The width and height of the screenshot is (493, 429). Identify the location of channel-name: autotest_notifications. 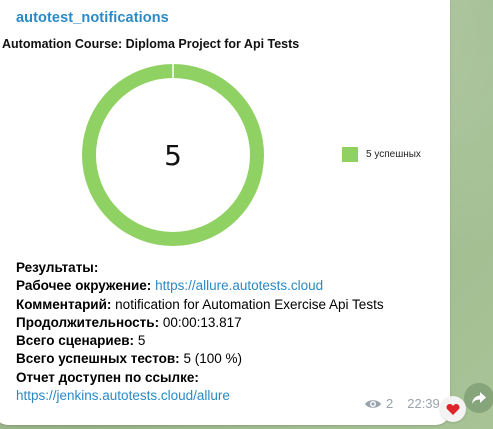
(92, 18).